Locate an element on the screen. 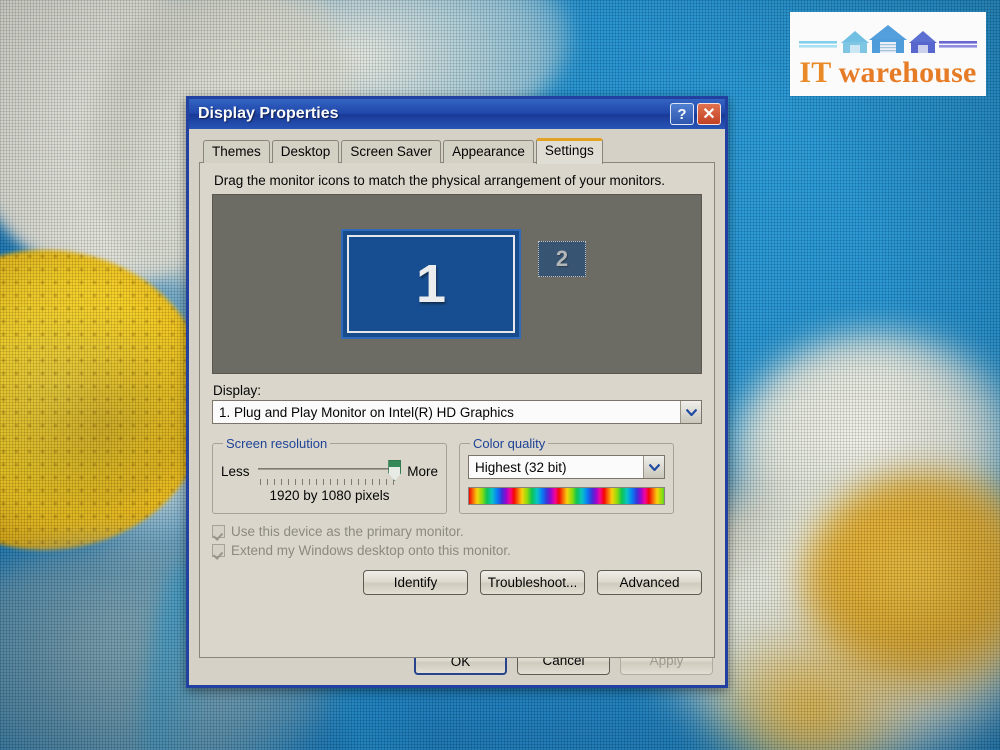 The height and width of the screenshot is (750, 1000). resolution-slider-row: Less More is located at coordinates (329, 471).